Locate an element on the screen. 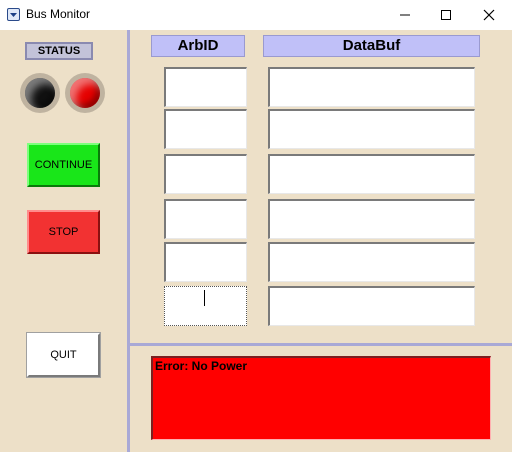  arbid-field-focused is located at coordinates (205, 306).